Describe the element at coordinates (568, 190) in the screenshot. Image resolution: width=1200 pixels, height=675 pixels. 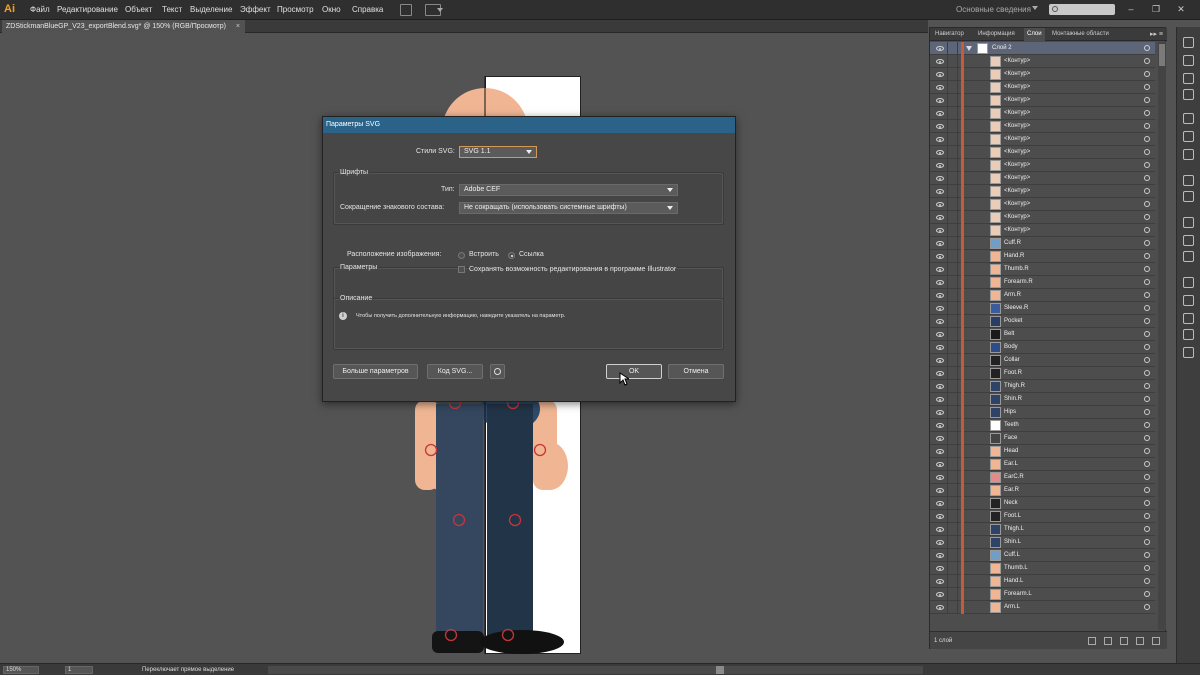
I see `font-type-select: Adobe CEF` at that location.